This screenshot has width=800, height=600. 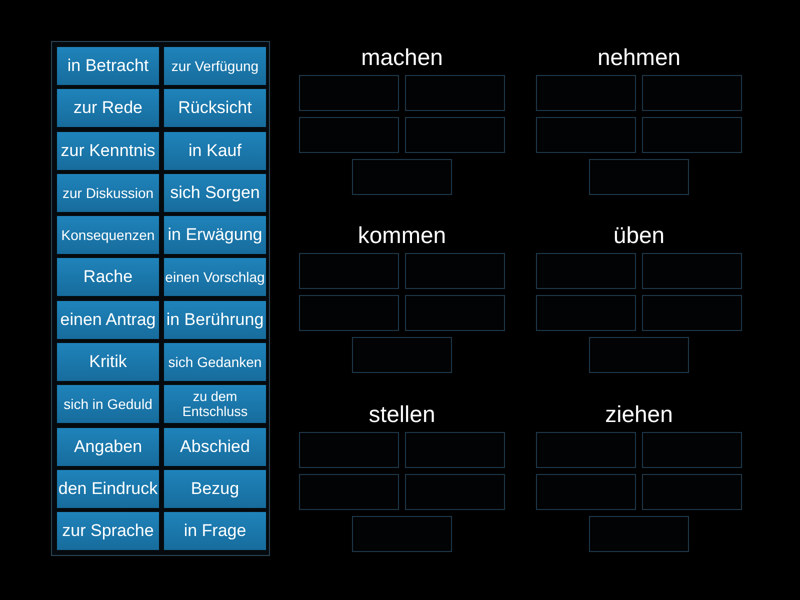 I want to click on word-card: einen Antrag, so click(x=108, y=319).